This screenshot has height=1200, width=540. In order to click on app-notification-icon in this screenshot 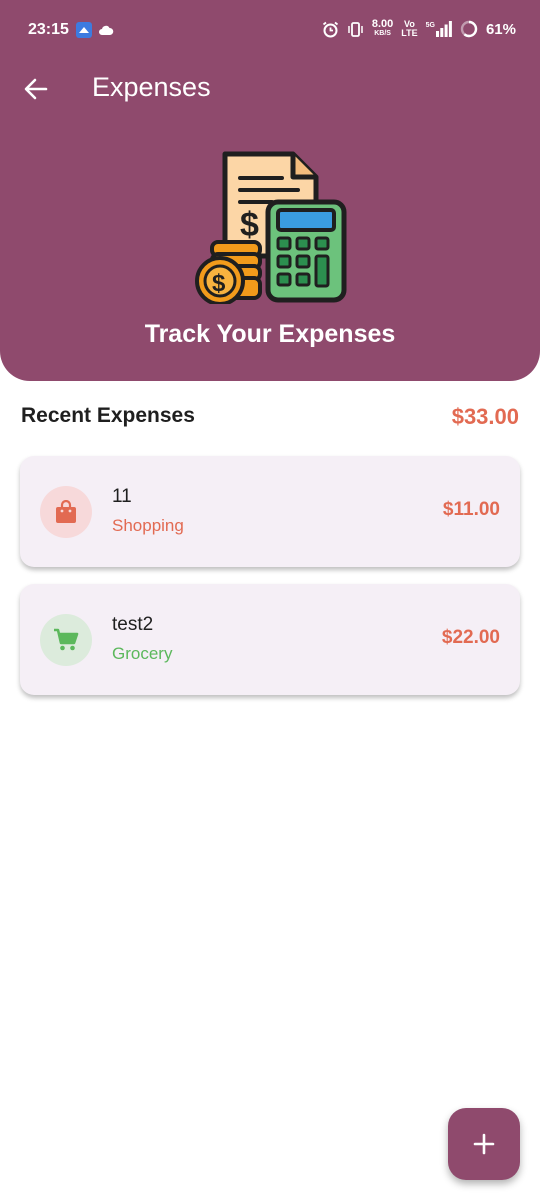, I will do `click(84, 30)`.